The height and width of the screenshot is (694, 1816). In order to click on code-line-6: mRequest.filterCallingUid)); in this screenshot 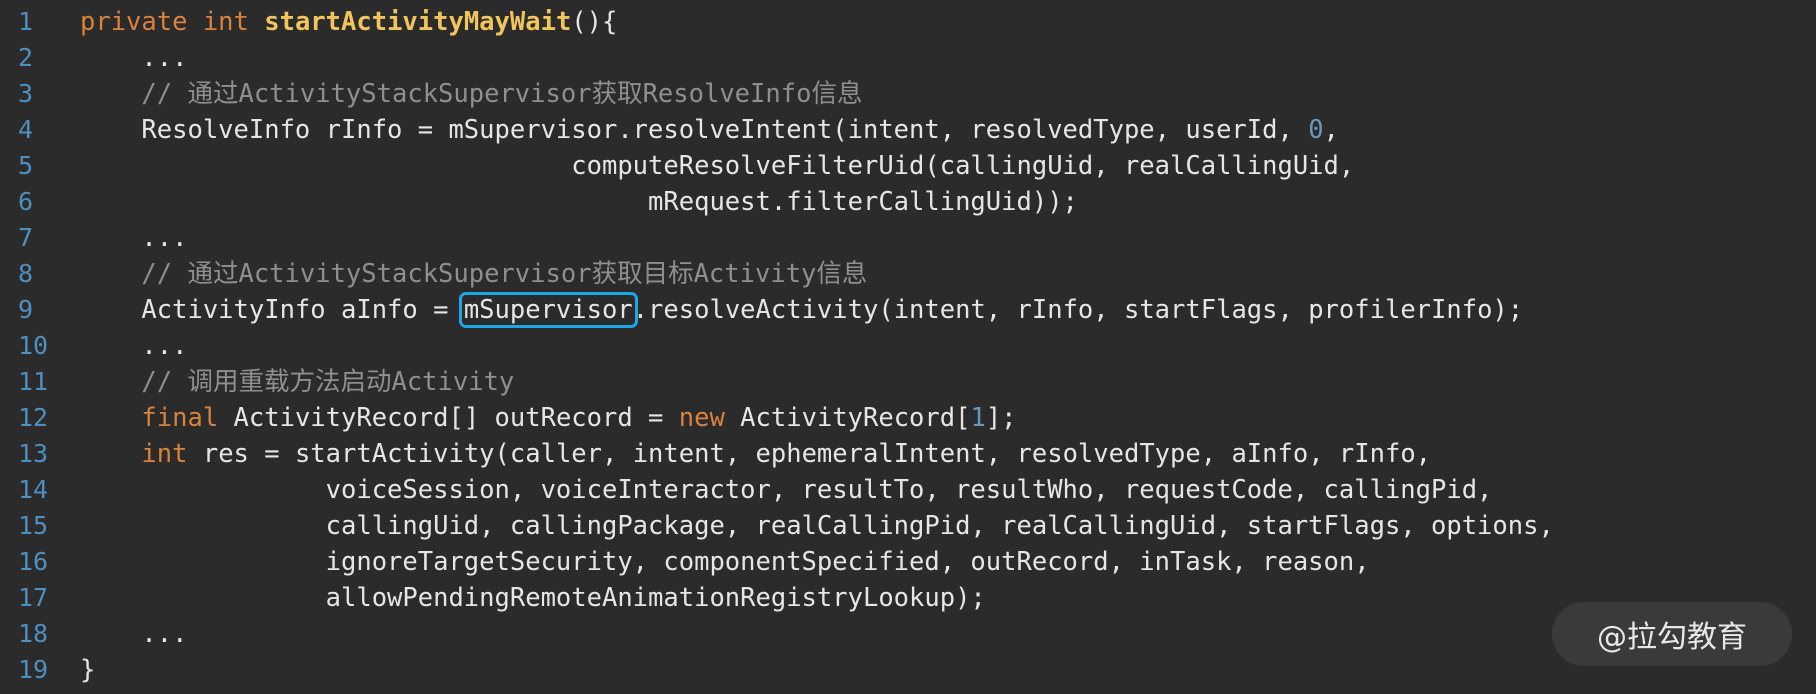, I will do `click(579, 202)`.